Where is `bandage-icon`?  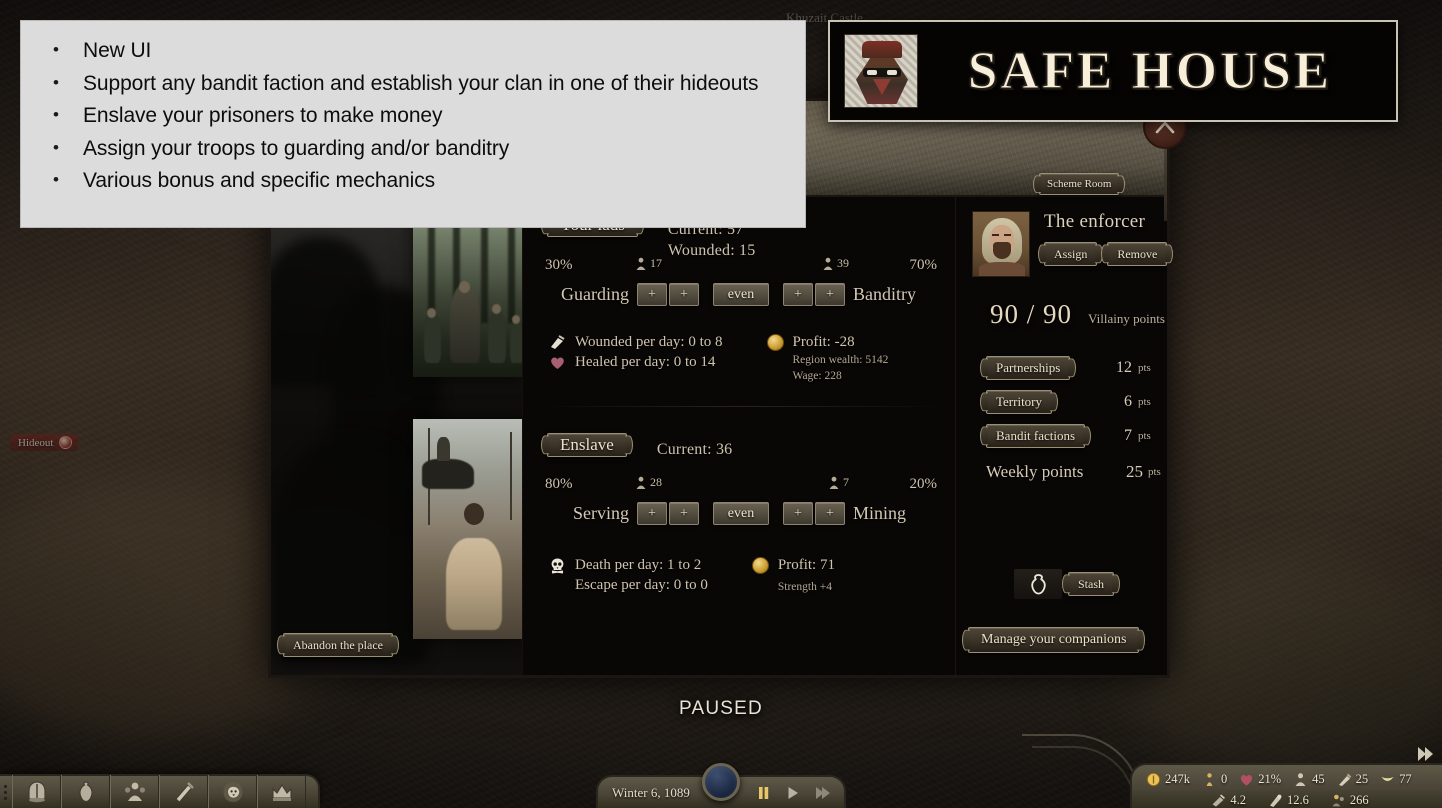 bandage-icon is located at coordinates (558, 342).